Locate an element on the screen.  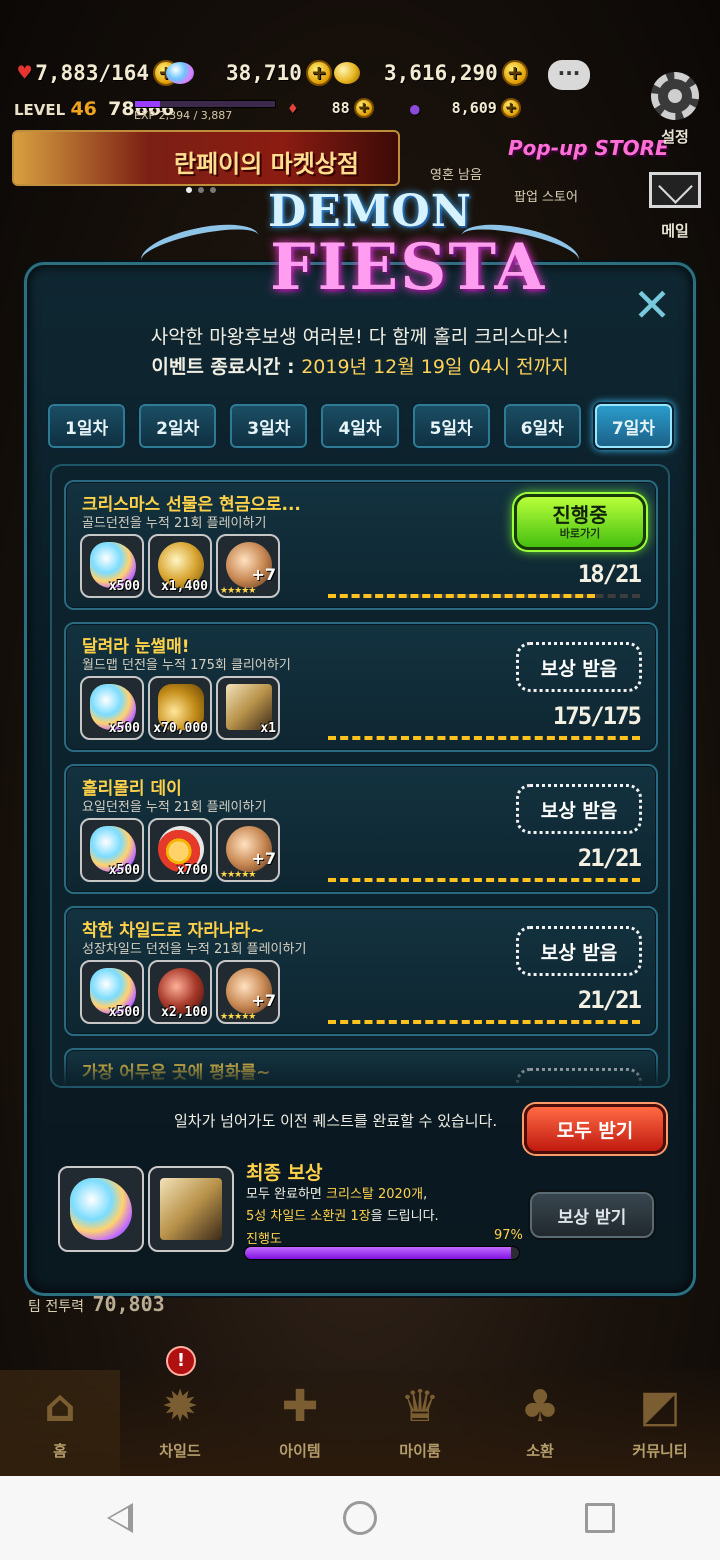
reward-item: x1 is located at coordinates (248, 708).